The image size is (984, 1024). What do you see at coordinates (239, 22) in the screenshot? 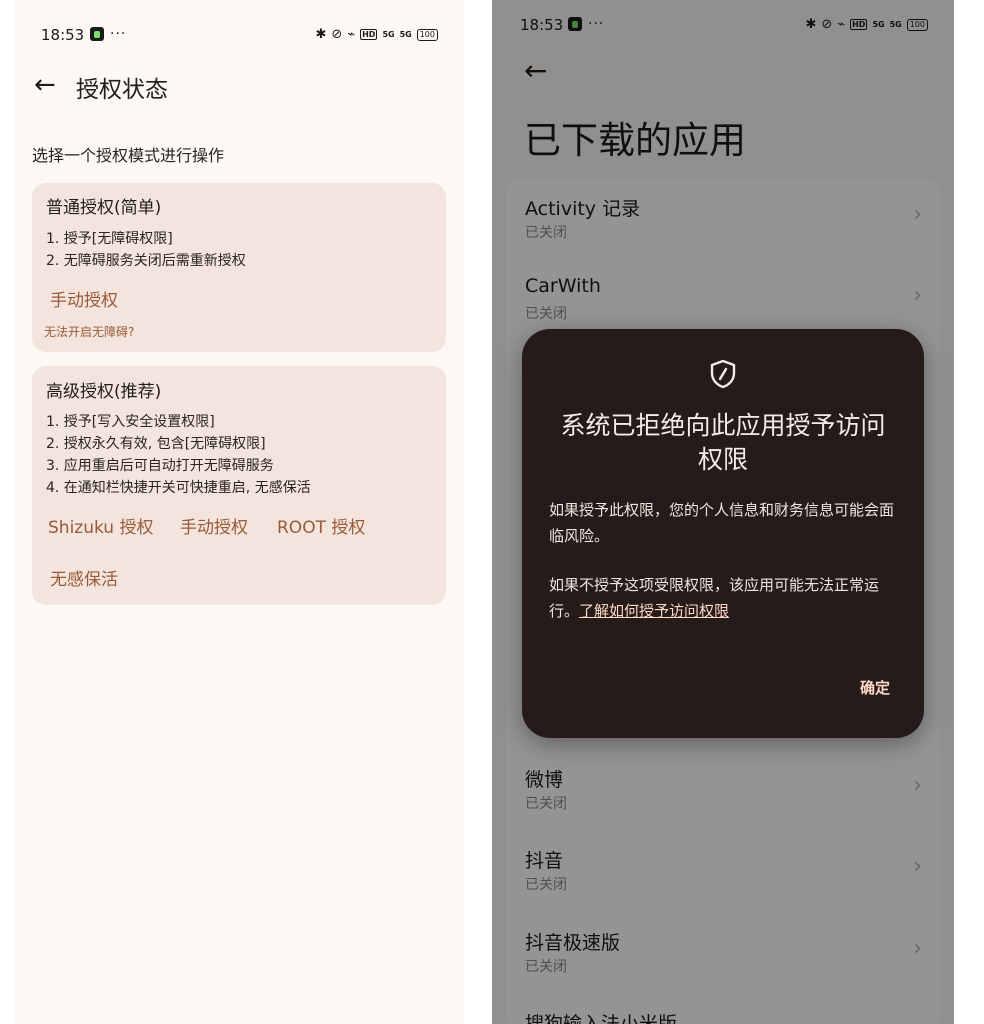
I see `status-bar: 18:53 ··· ✱ ⊘ ⌁ HD 5G 5G 100` at bounding box center [239, 22].